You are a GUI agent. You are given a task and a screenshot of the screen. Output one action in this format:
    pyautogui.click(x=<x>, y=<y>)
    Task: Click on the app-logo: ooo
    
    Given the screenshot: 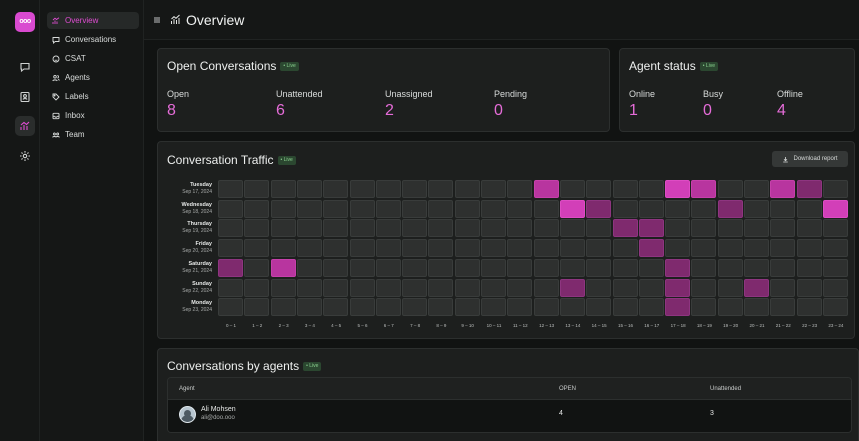 What is the action you would take?
    pyautogui.click(x=25, y=22)
    